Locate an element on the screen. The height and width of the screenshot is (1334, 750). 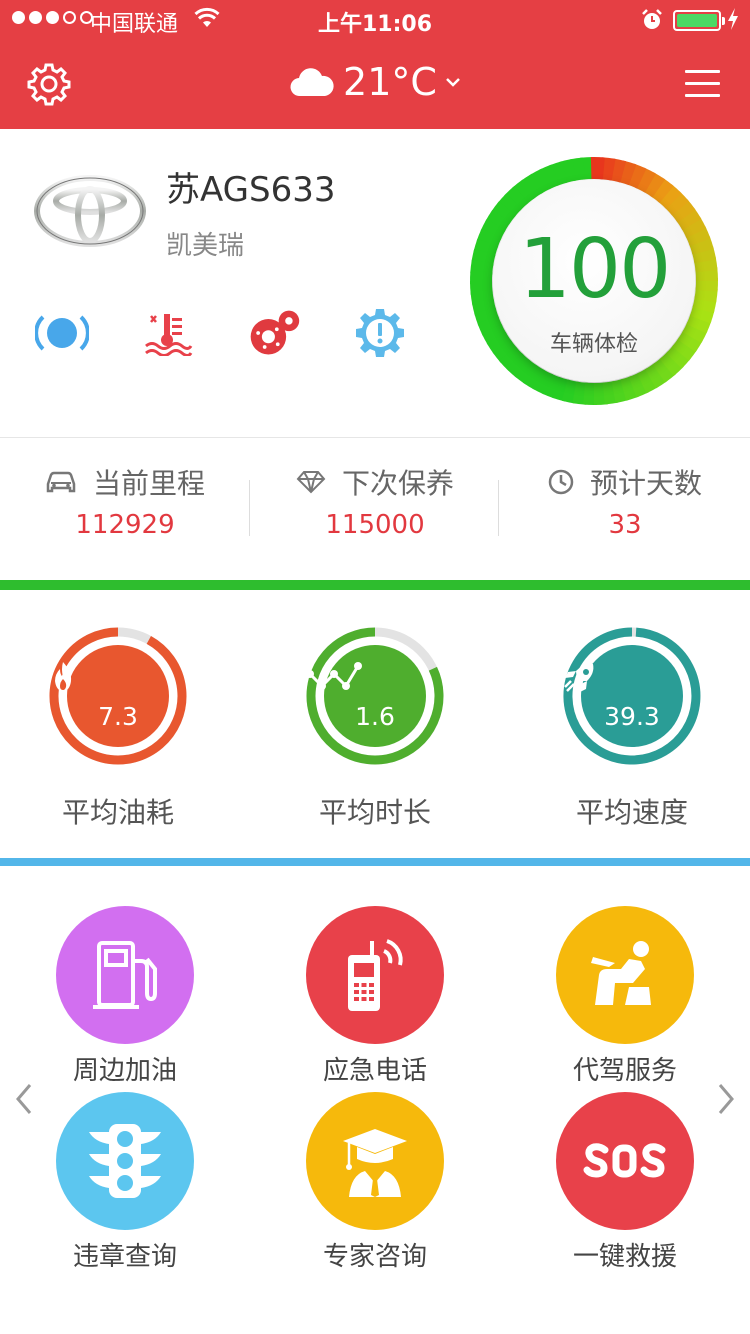
status-time: 上午11:06 is located at coordinates (375, 24).